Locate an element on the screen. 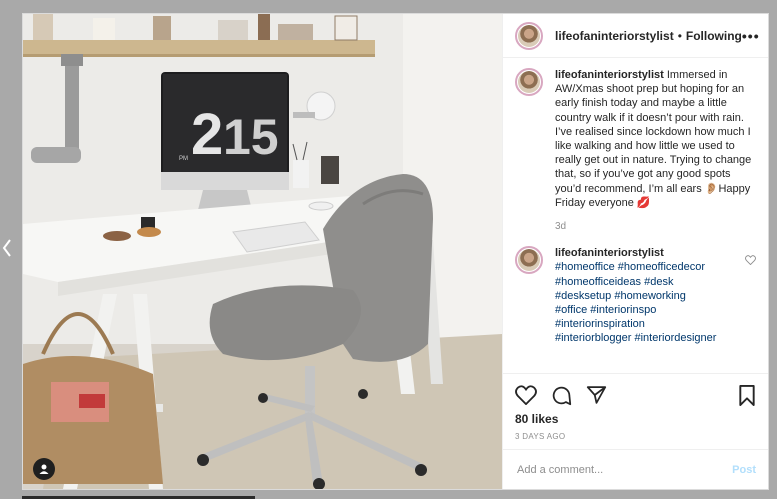  hashtag: #homeoffice is located at coordinates (585, 267).